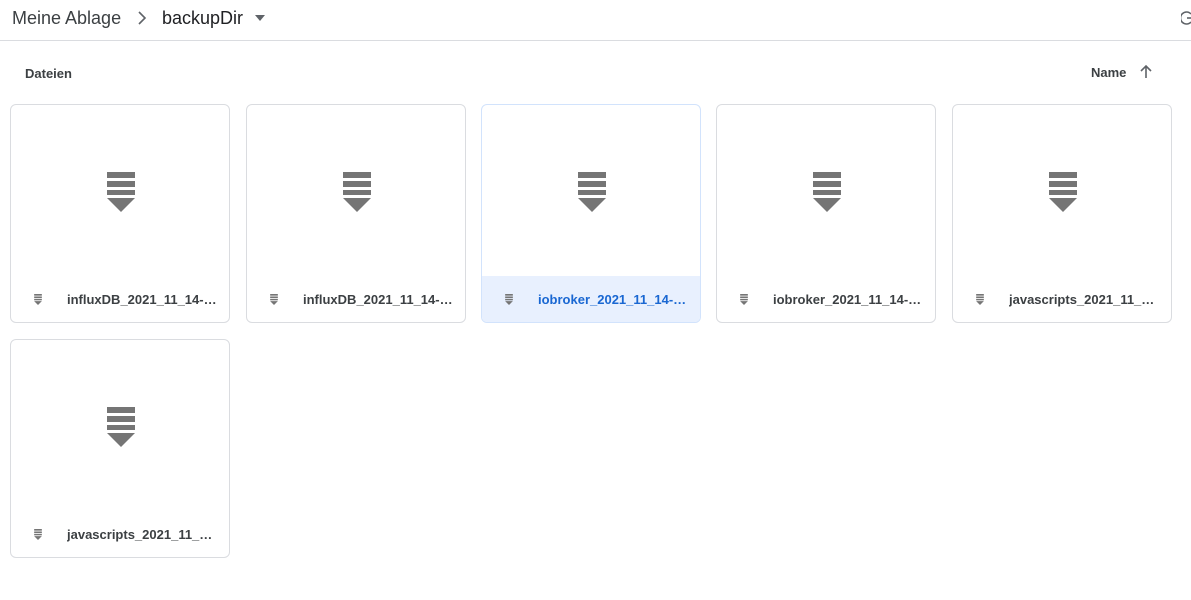  I want to click on info-icon, so click(1186, 18).